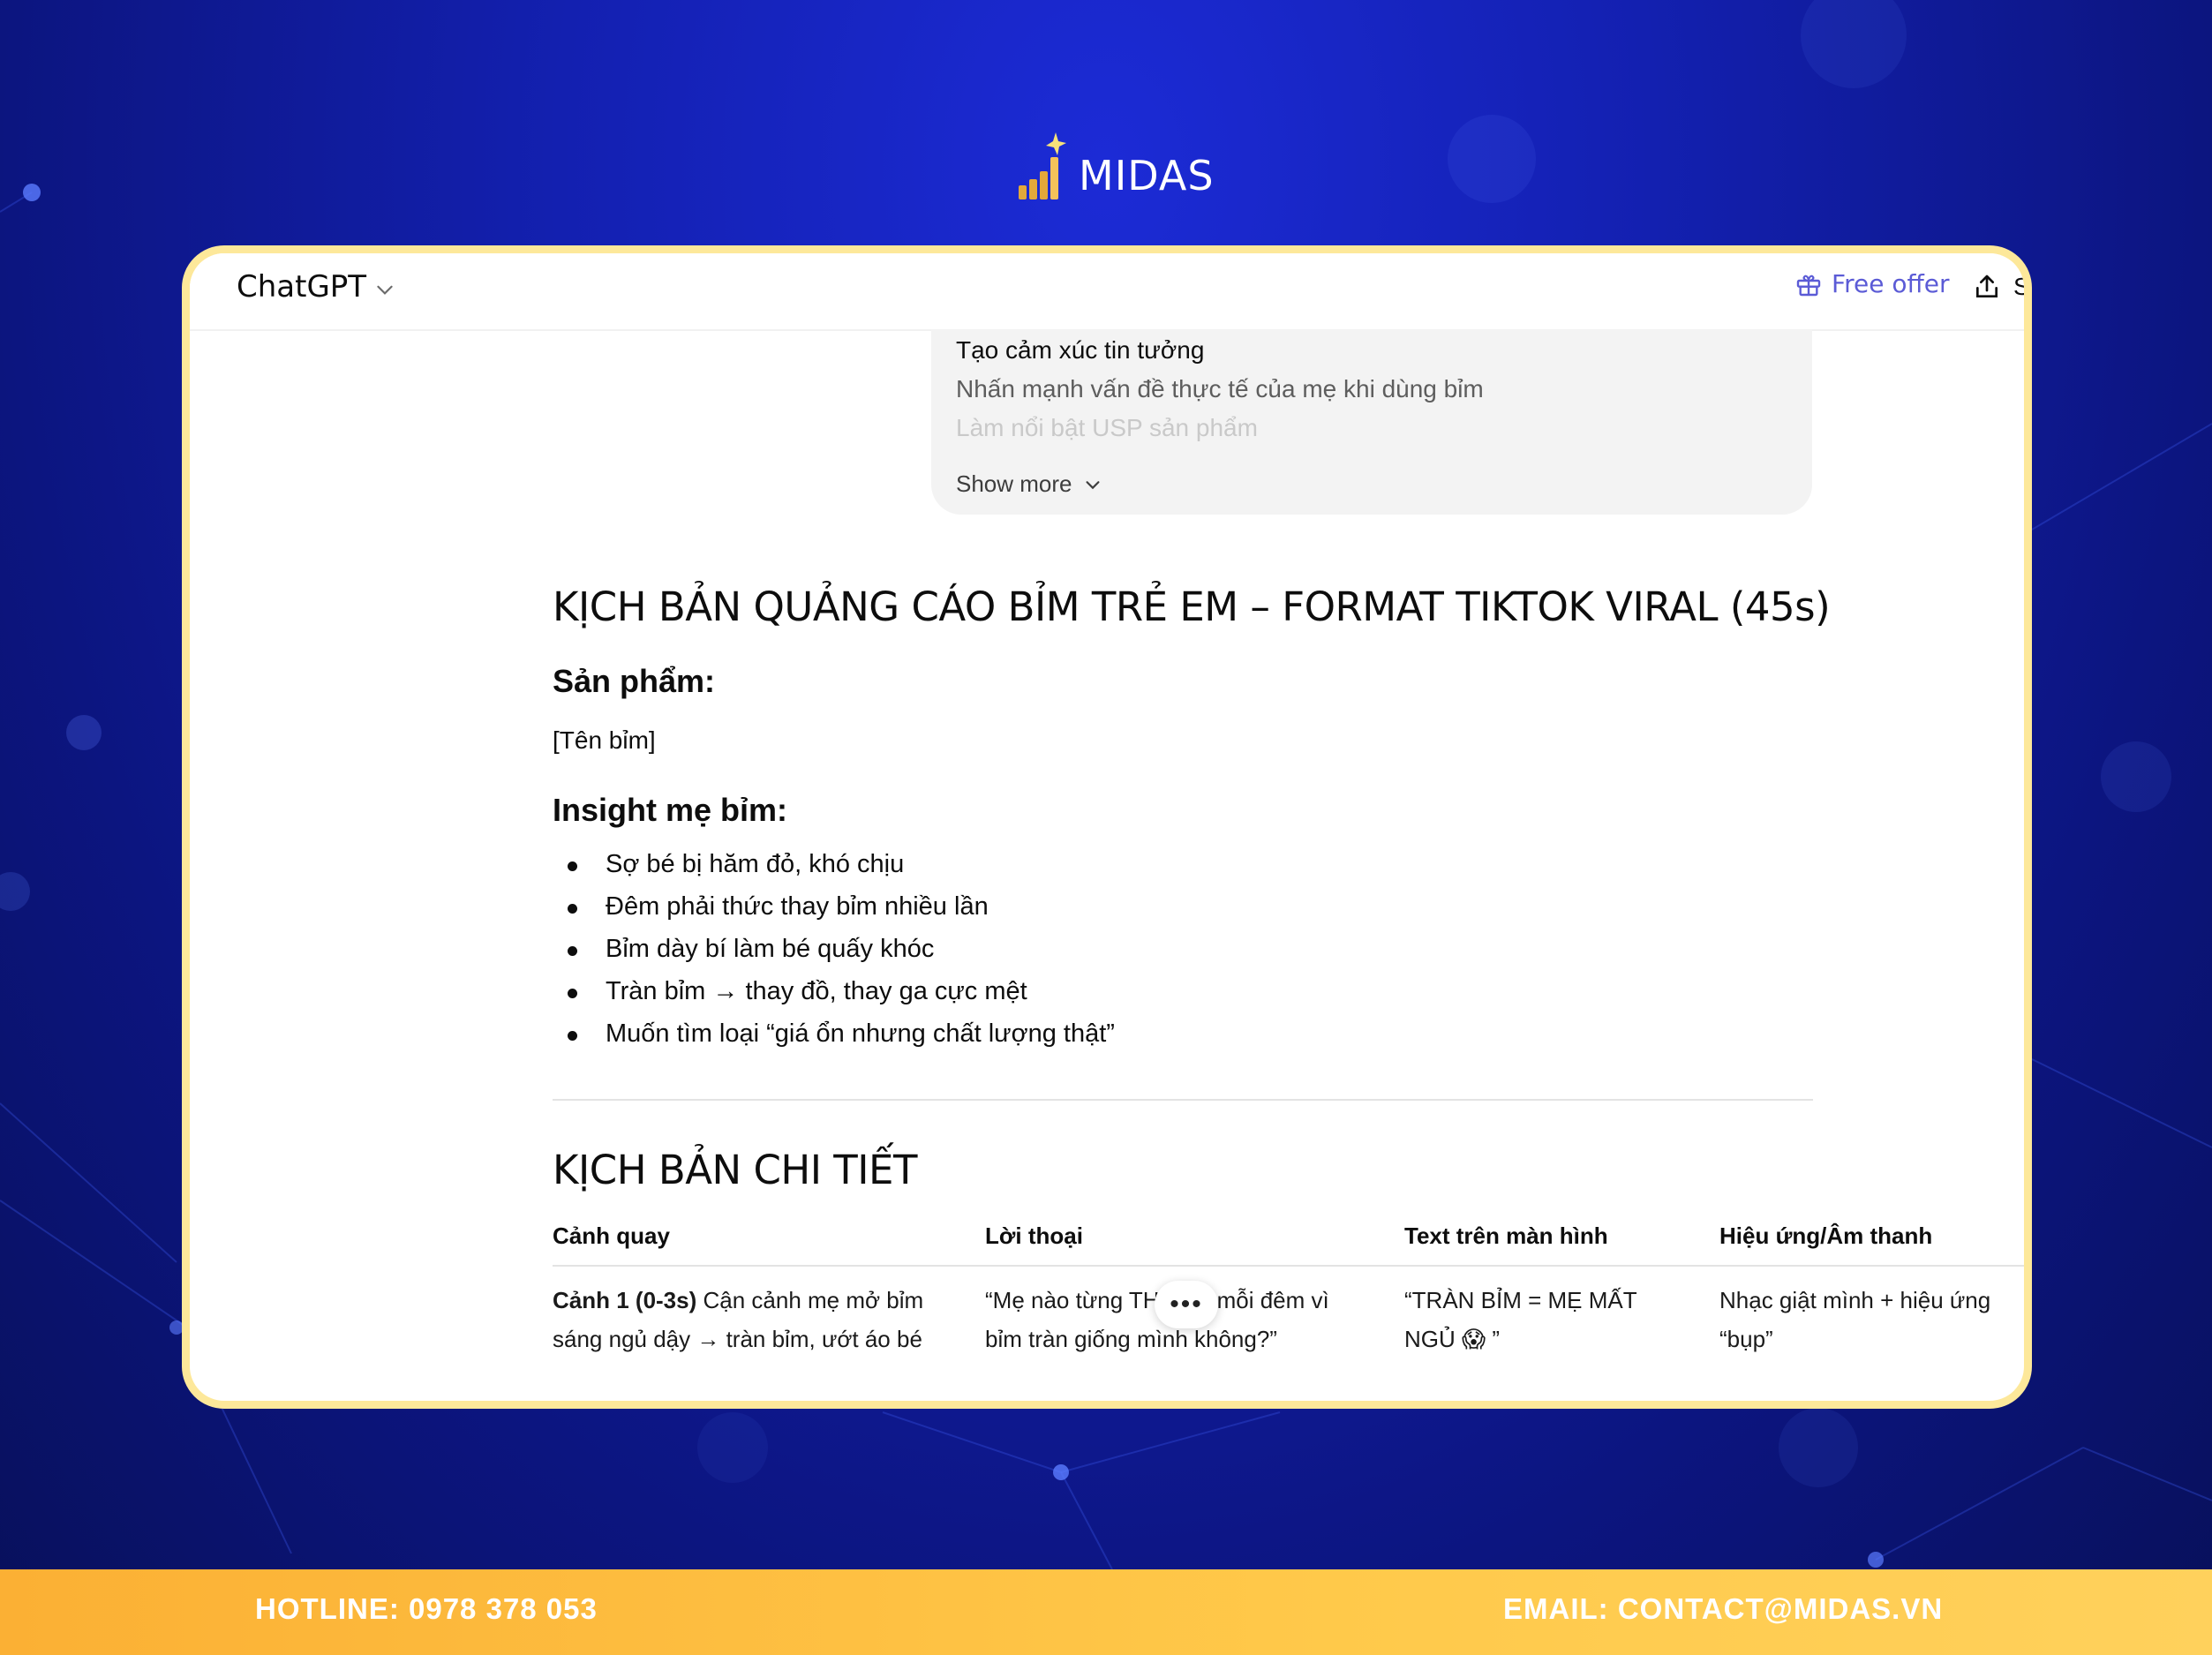 Image resolution: width=2212 pixels, height=1655 pixels. What do you see at coordinates (604, 740) in the screenshot?
I see `product-value: [Tên bỉm]` at bounding box center [604, 740].